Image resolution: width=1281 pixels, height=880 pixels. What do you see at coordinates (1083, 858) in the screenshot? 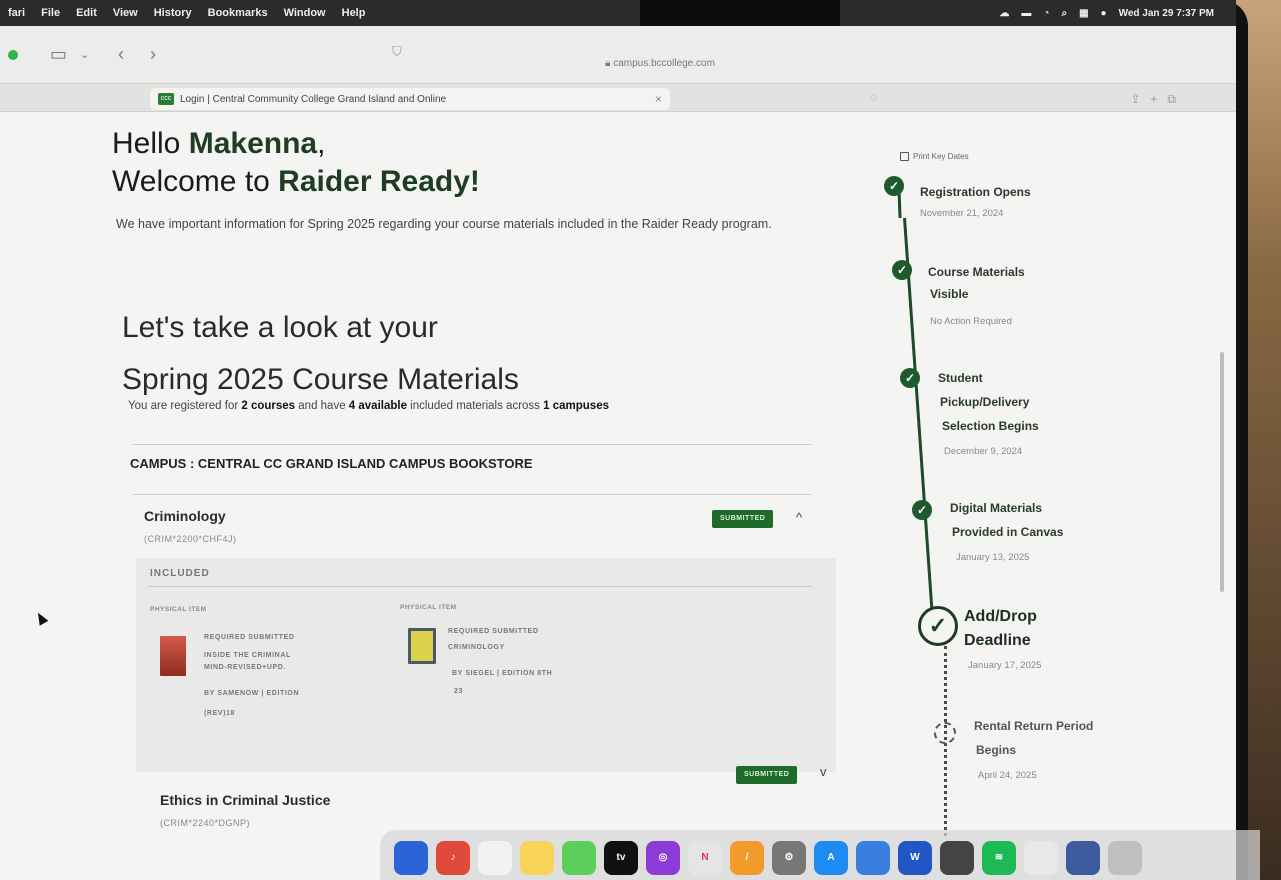
I see `finder-window-app-icon` at bounding box center [1083, 858].